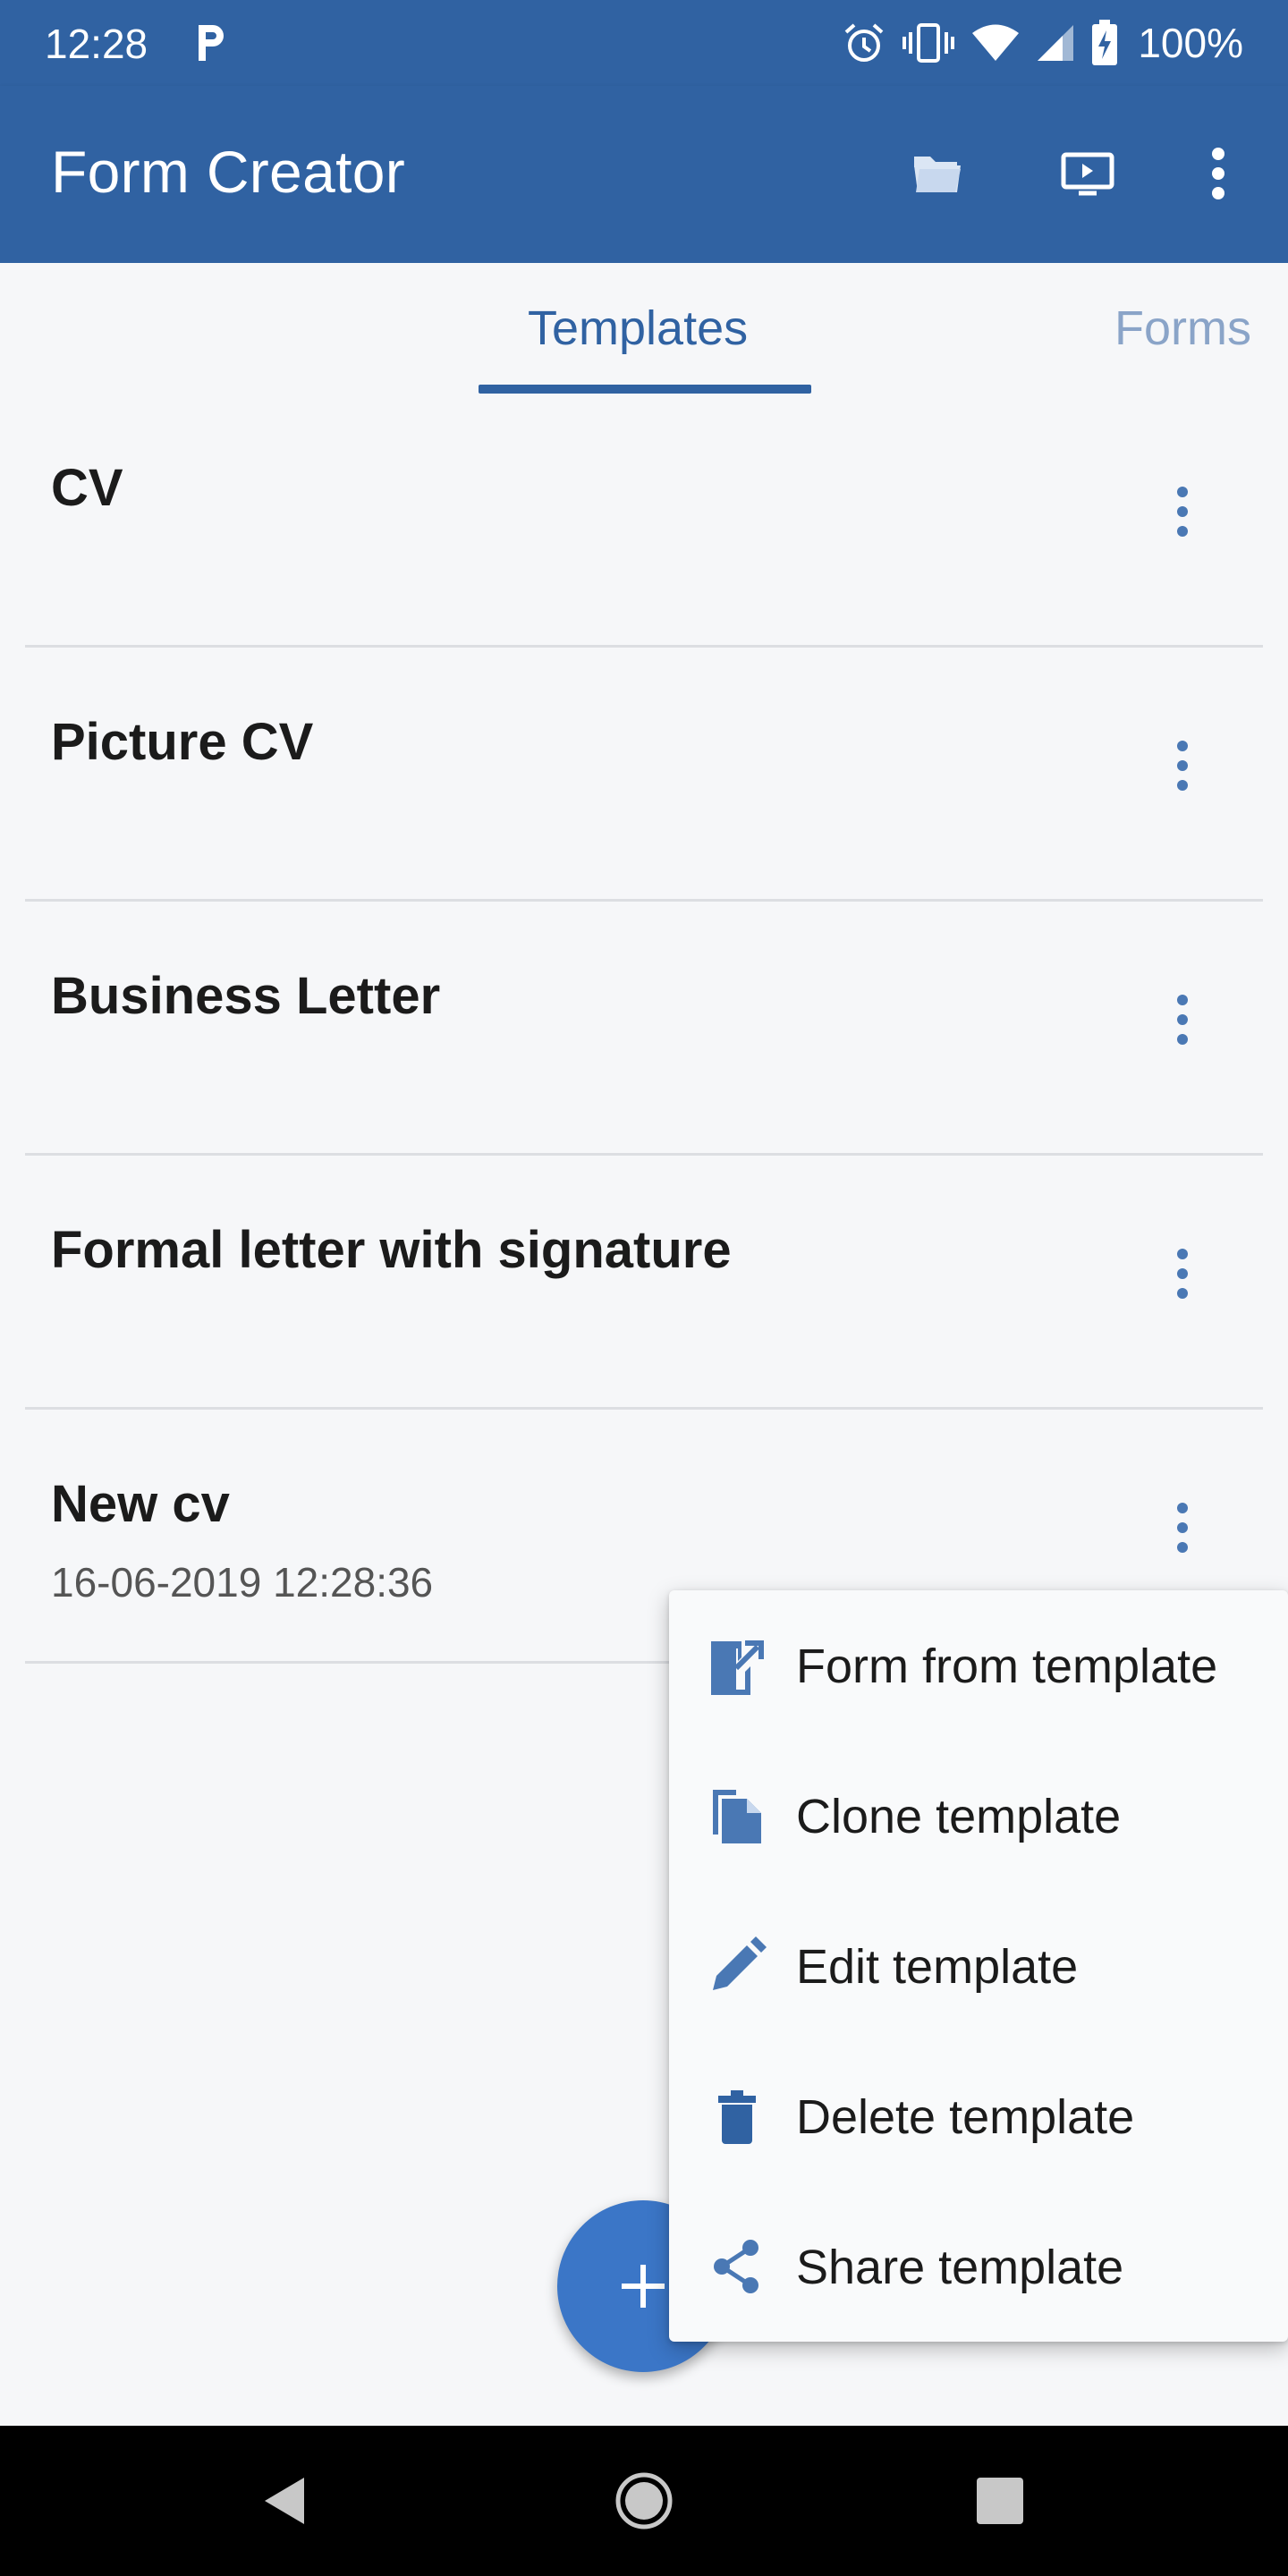 This screenshot has width=1288, height=2576. What do you see at coordinates (644, 1283) in the screenshot?
I see `template-row: Formal letter with signature` at bounding box center [644, 1283].